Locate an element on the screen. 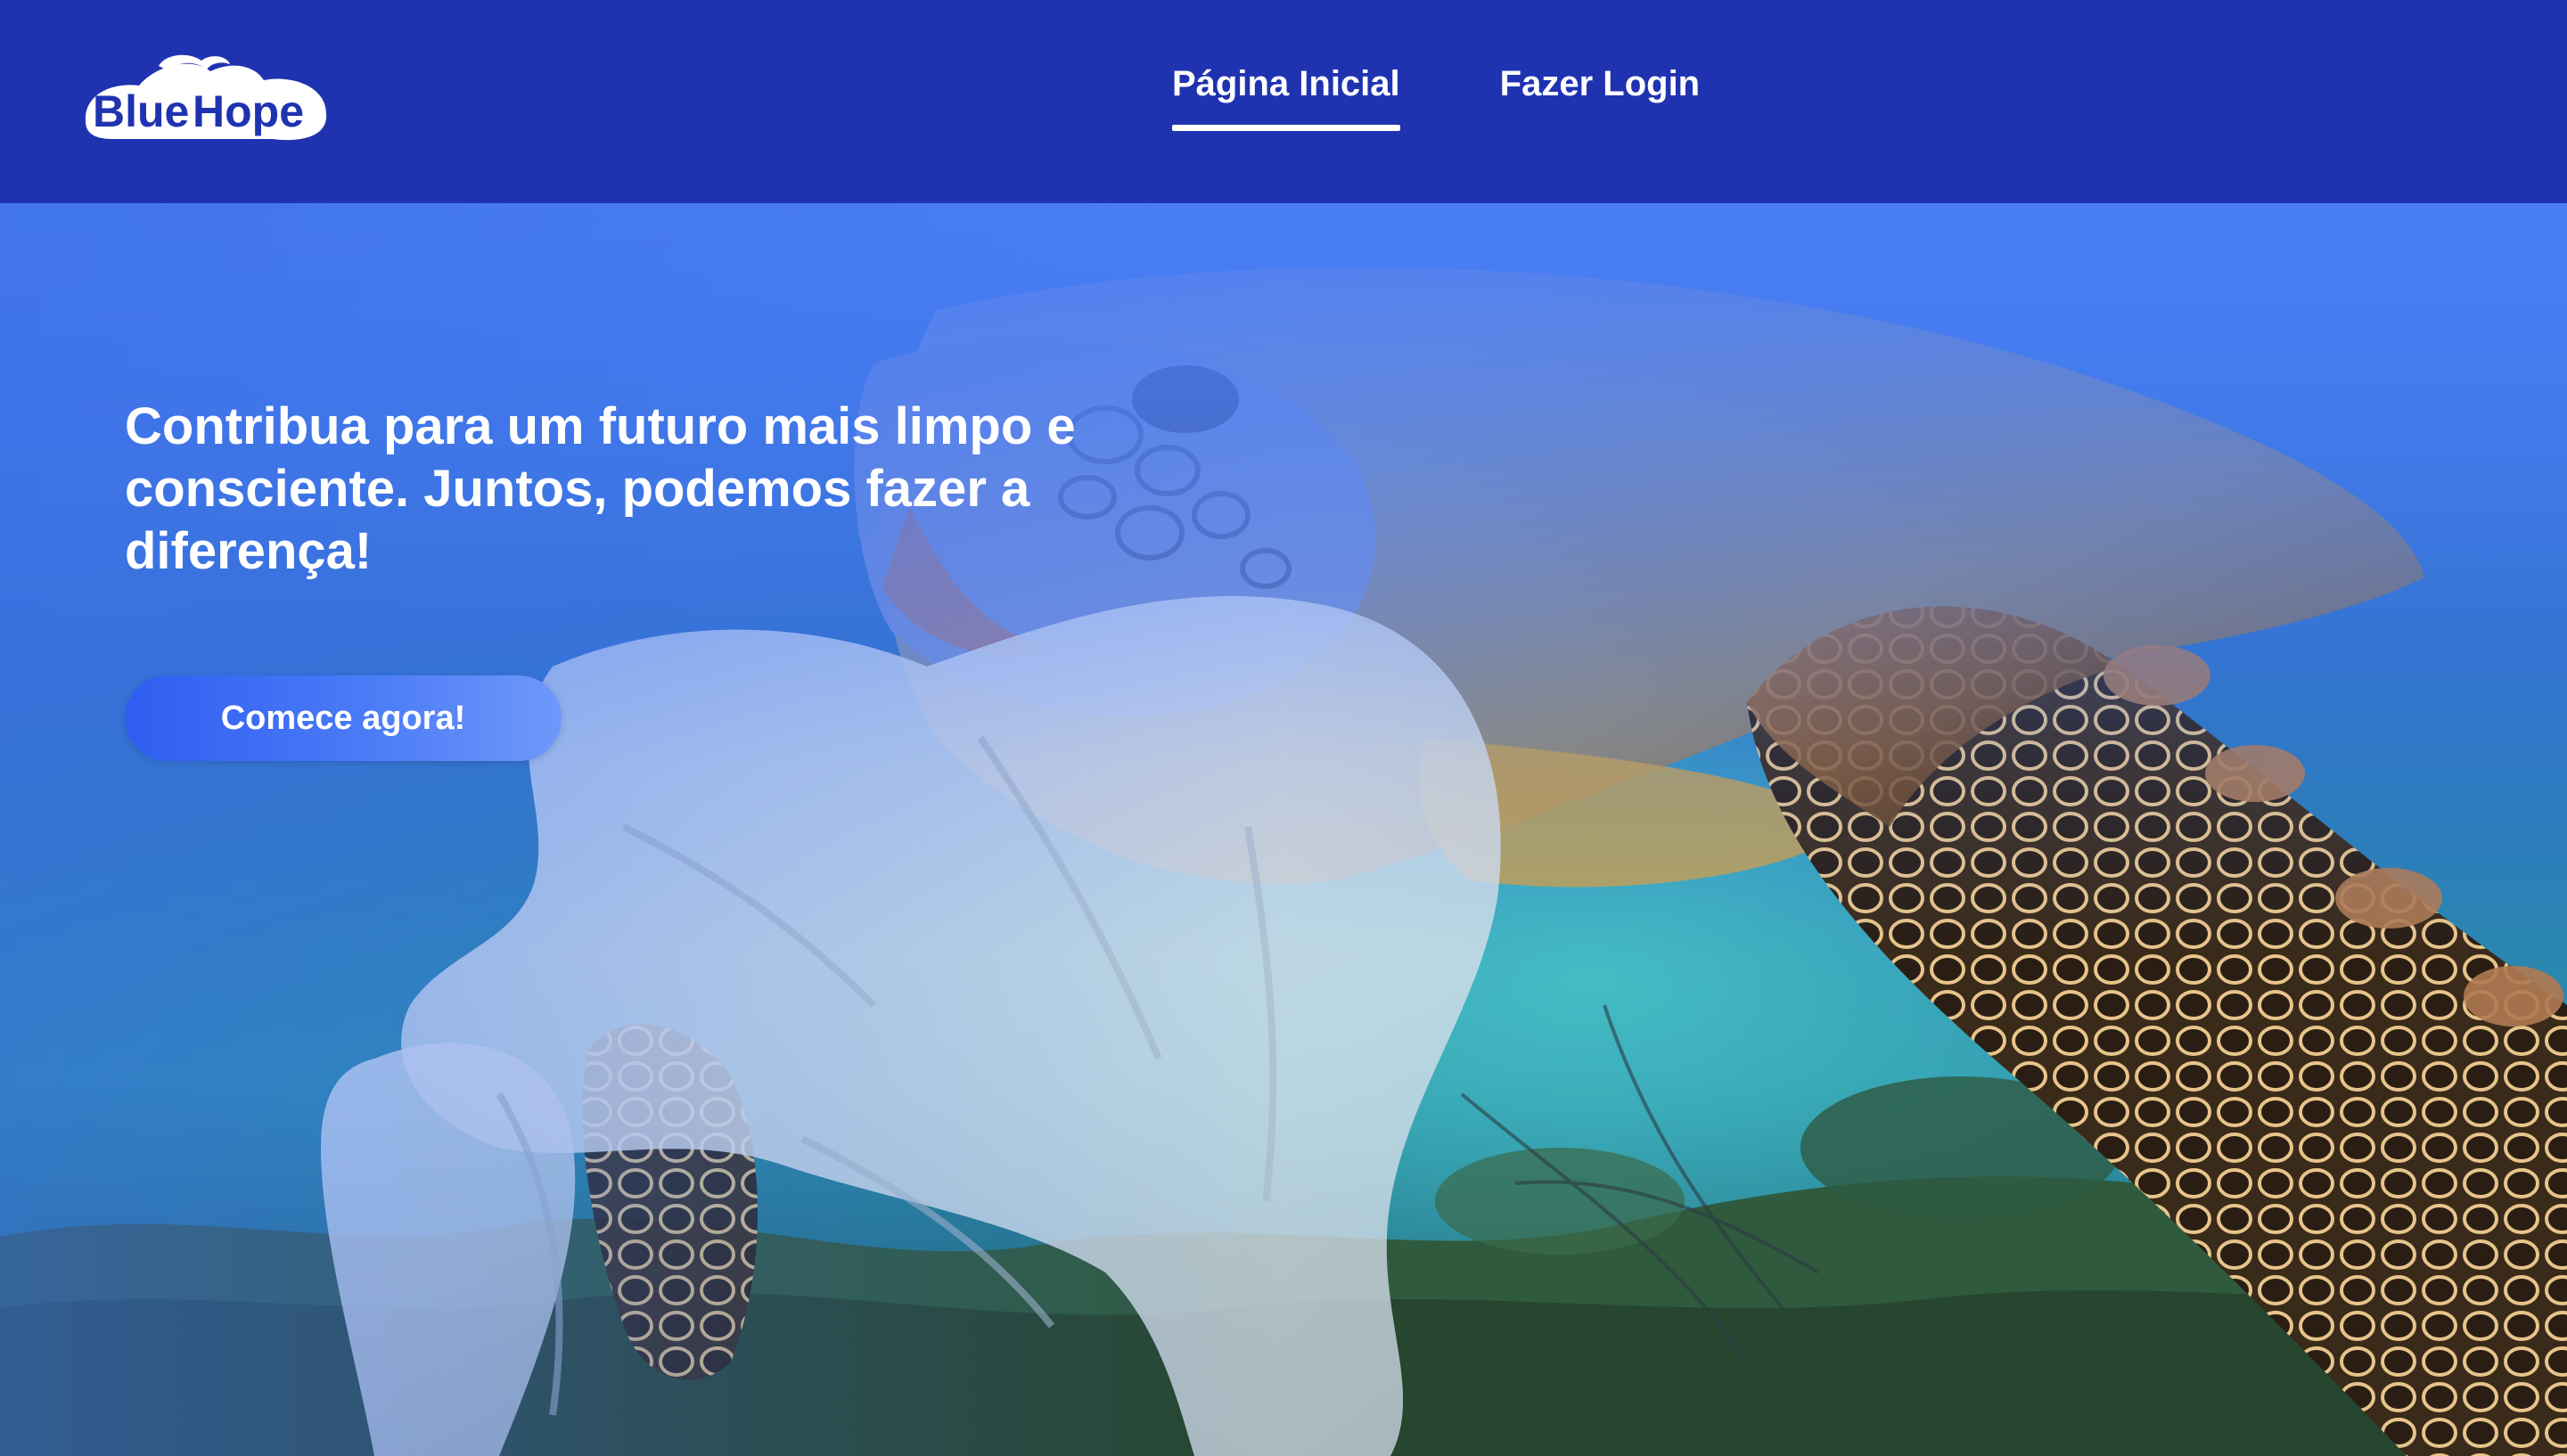  nav-link-login: Fazer Login is located at coordinates (1600, 98).